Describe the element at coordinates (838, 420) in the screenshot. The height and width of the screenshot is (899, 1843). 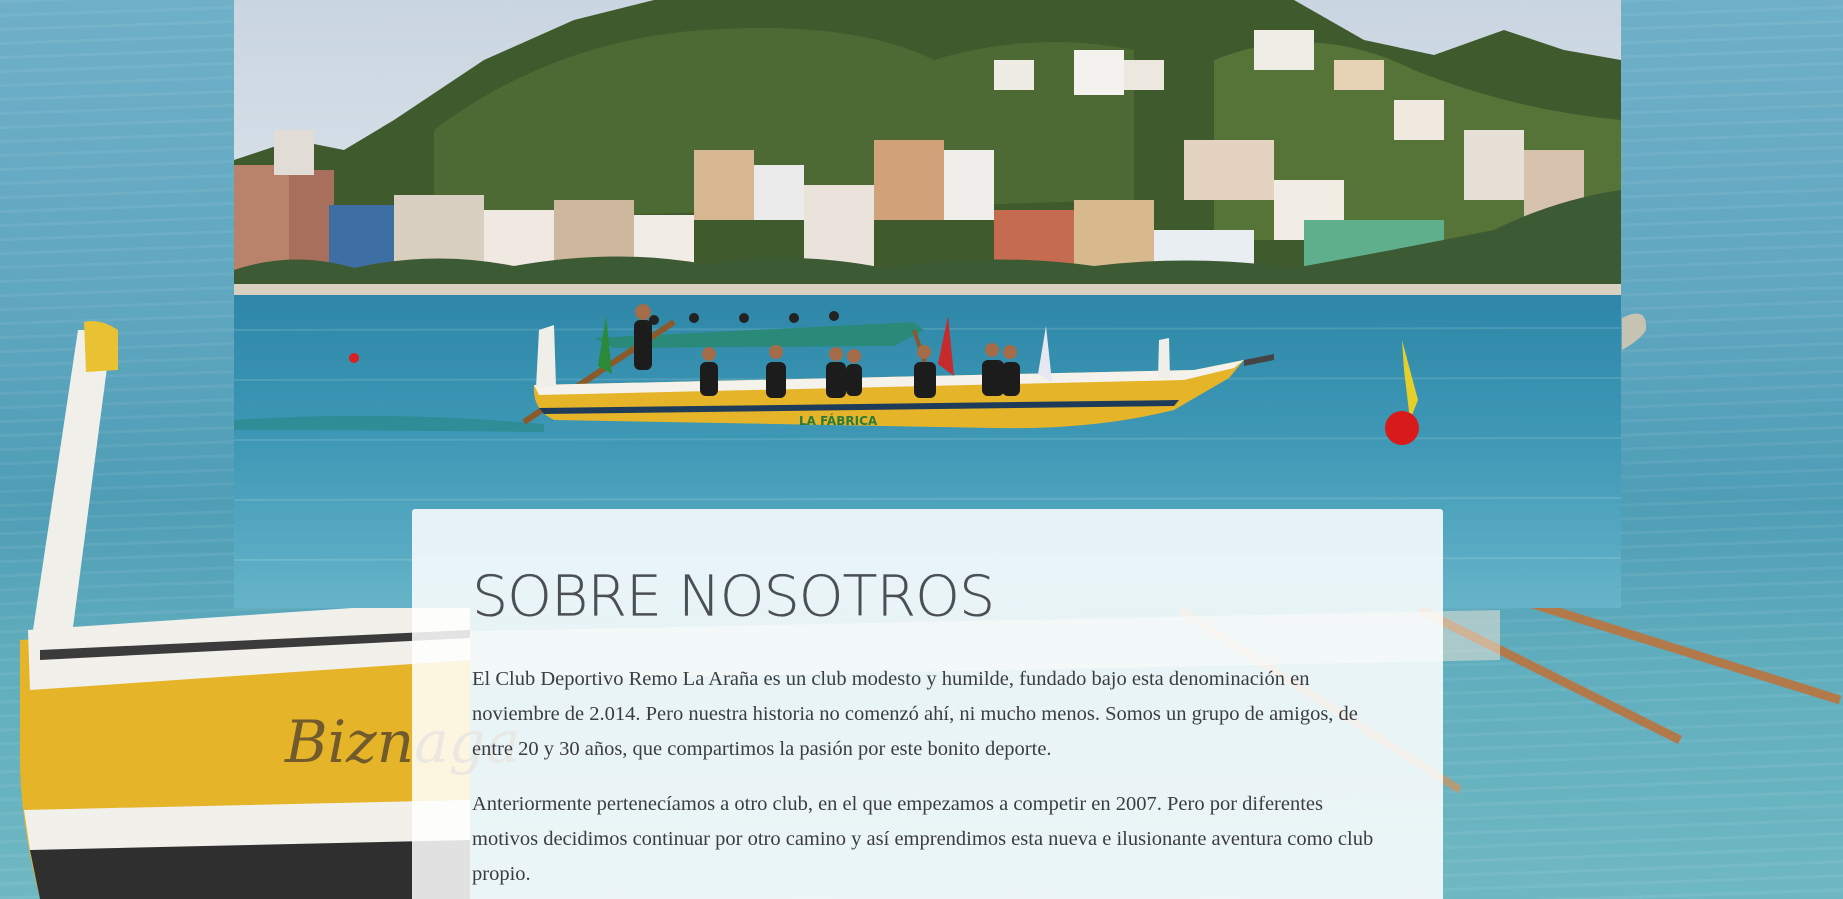
I see `hero-boat-sponsor: LA FÁBRICA` at that location.